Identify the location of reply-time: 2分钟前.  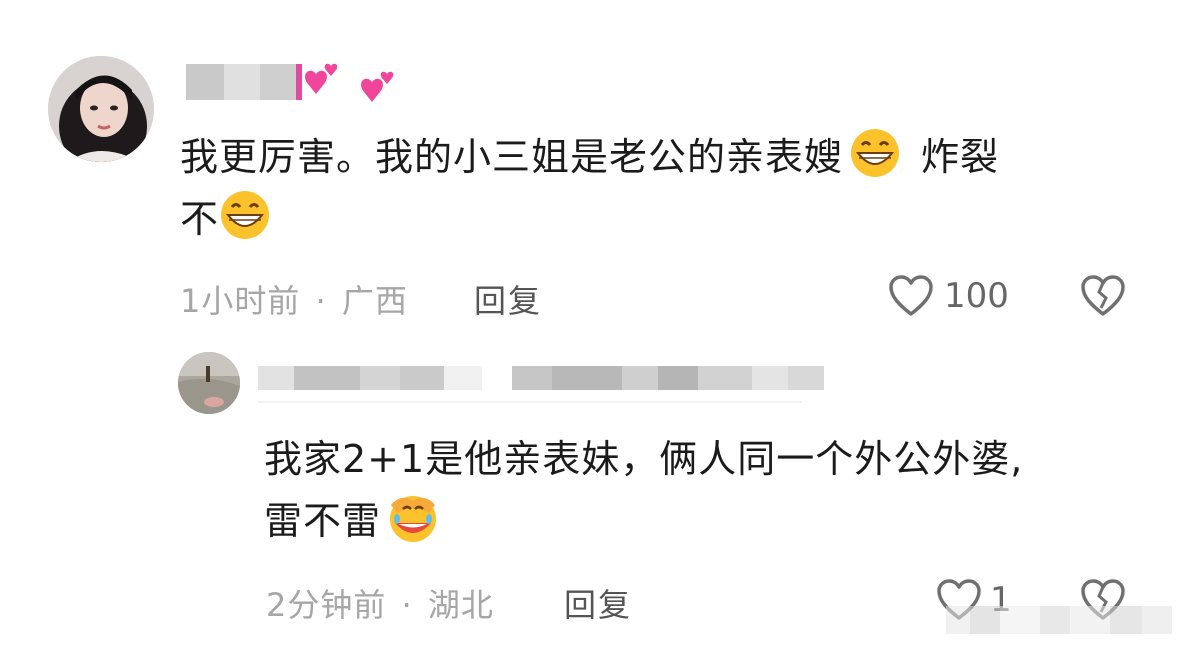
(326, 605).